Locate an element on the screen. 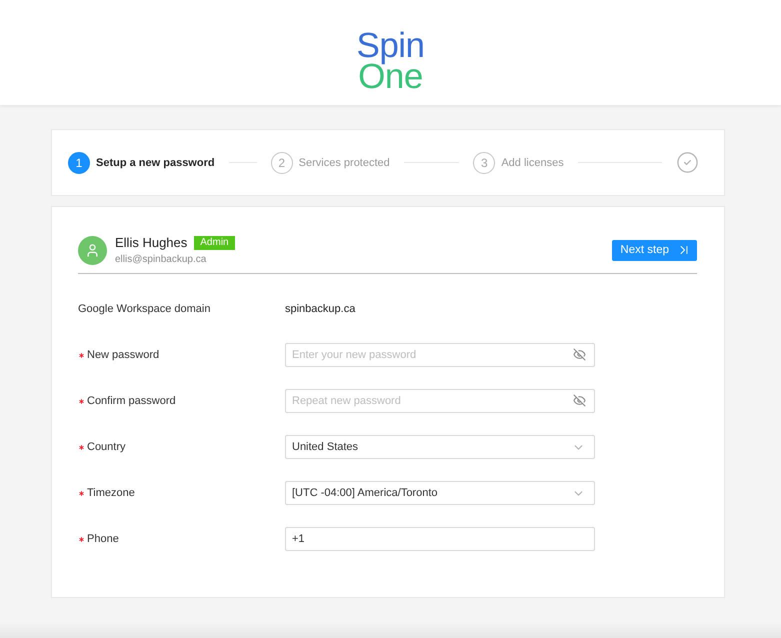 The width and height of the screenshot is (781, 638). role-badge: Admin is located at coordinates (214, 243).